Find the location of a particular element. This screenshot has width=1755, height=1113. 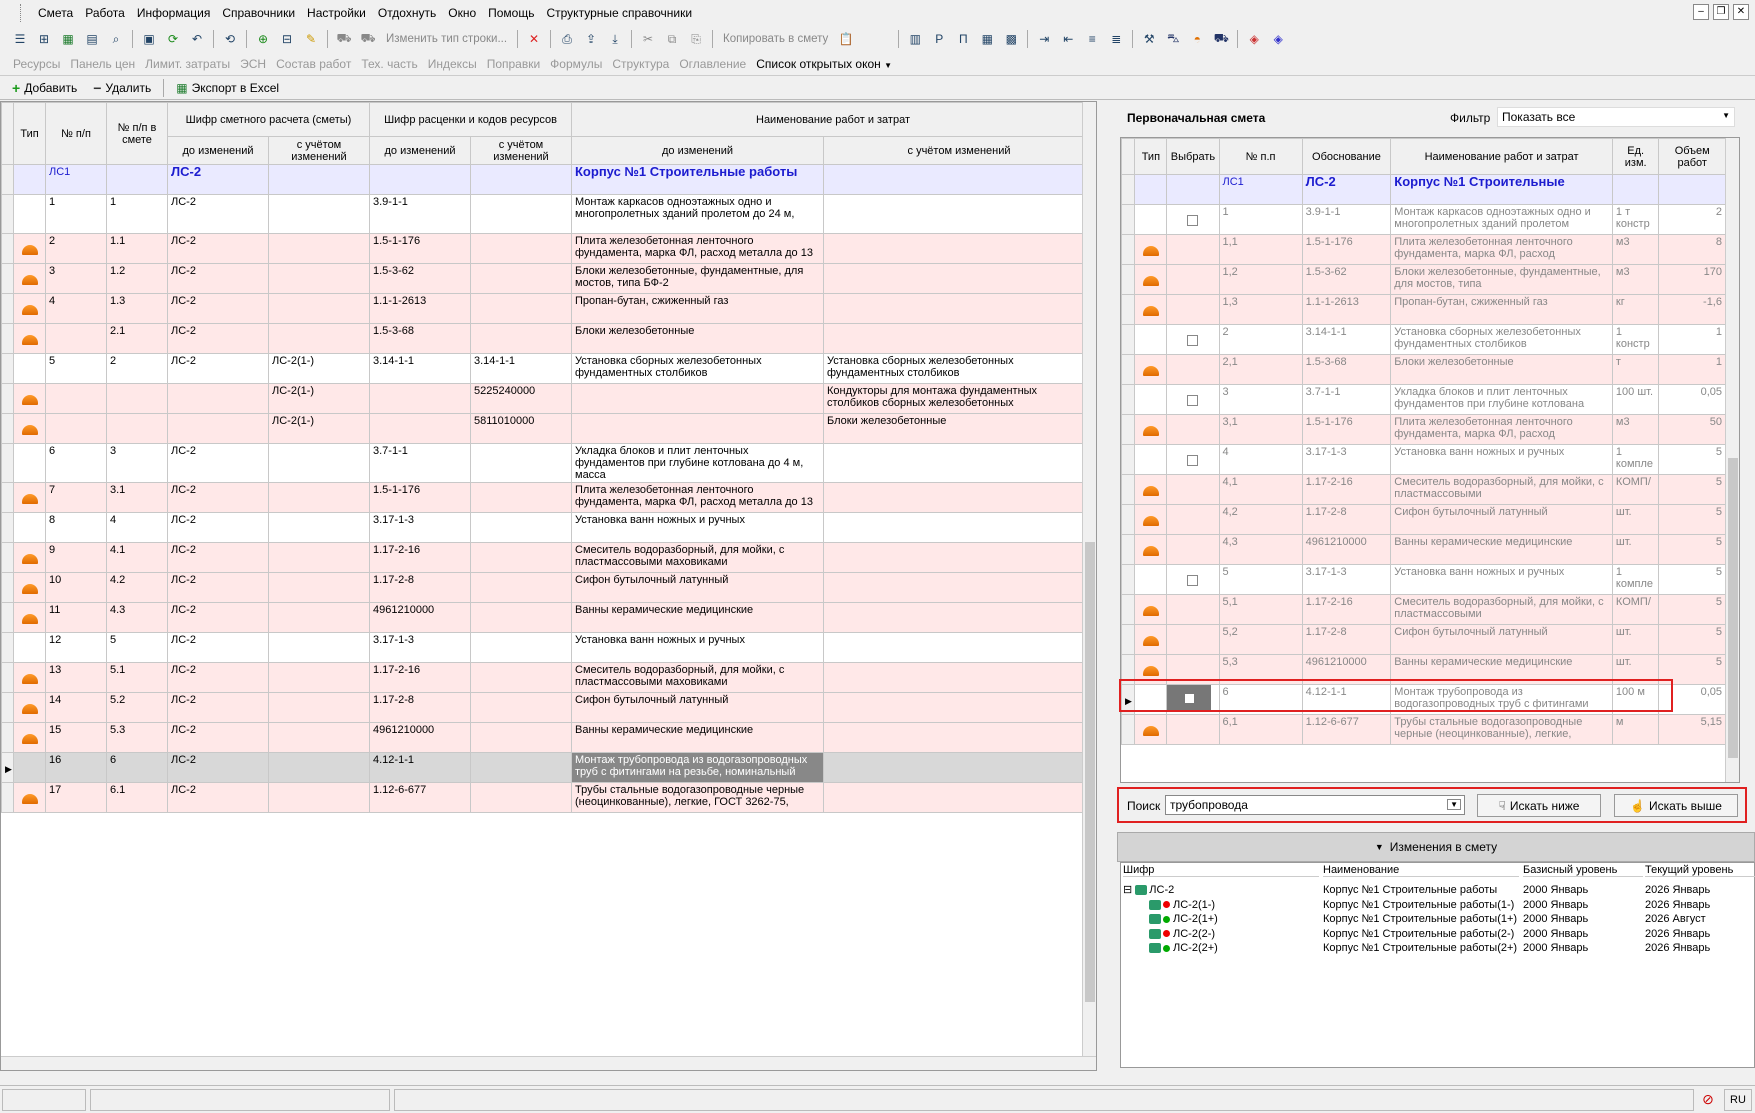

copy-to-estimate-button: Копировать в смету is located at coordinates (775, 39).